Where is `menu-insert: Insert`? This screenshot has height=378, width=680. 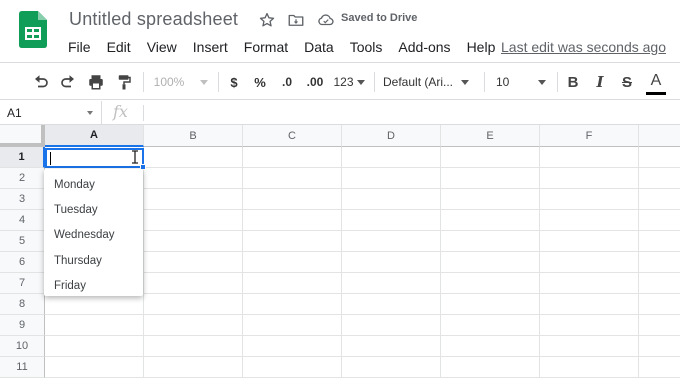 menu-insert: Insert is located at coordinates (210, 48).